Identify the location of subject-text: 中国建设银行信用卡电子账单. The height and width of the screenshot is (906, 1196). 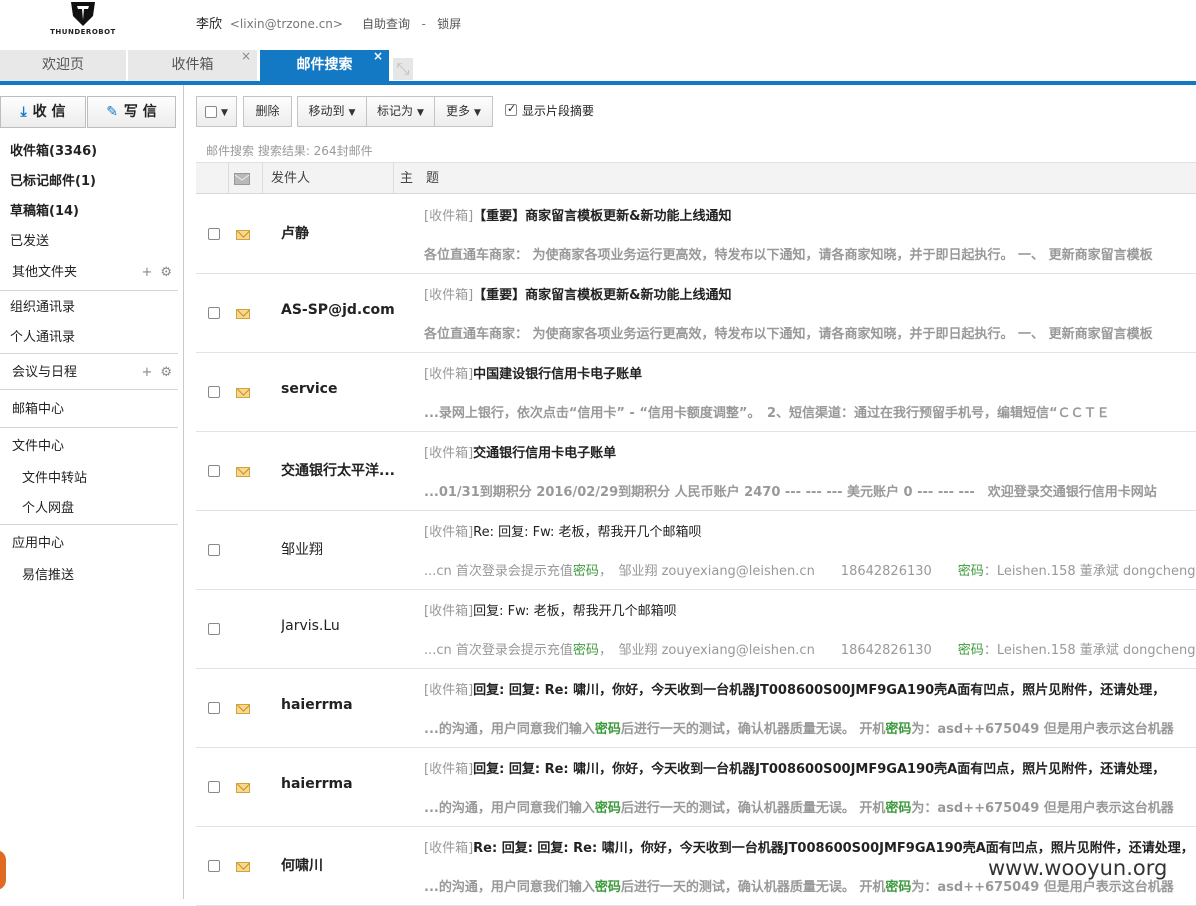
(558, 374).